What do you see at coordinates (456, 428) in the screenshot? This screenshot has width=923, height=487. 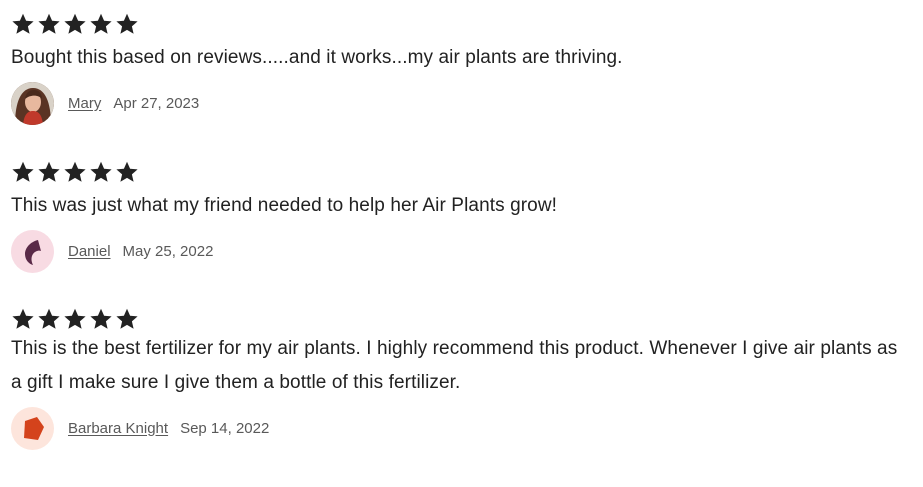 I see `reviewer-info: Barbara Knight Sep 14, 2022` at bounding box center [456, 428].